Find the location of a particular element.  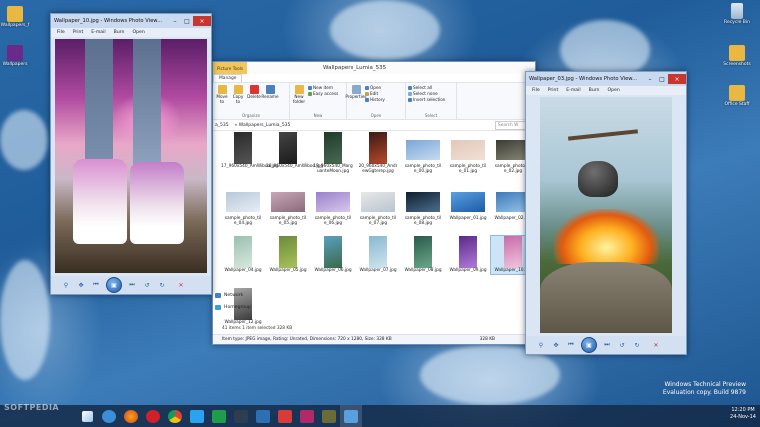

address-path: « Wallpapers_Lumia_535 is located at coordinates (263, 125).